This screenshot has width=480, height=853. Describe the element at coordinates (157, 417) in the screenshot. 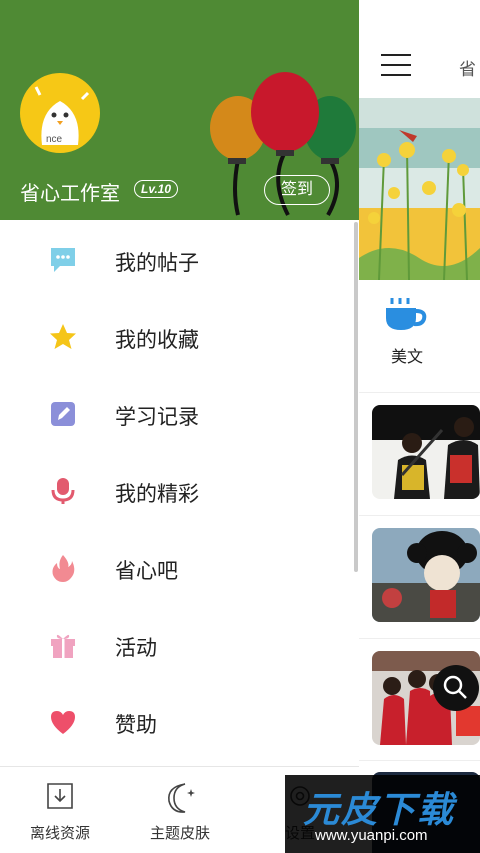

I see `menu-label: 学习记录` at that location.